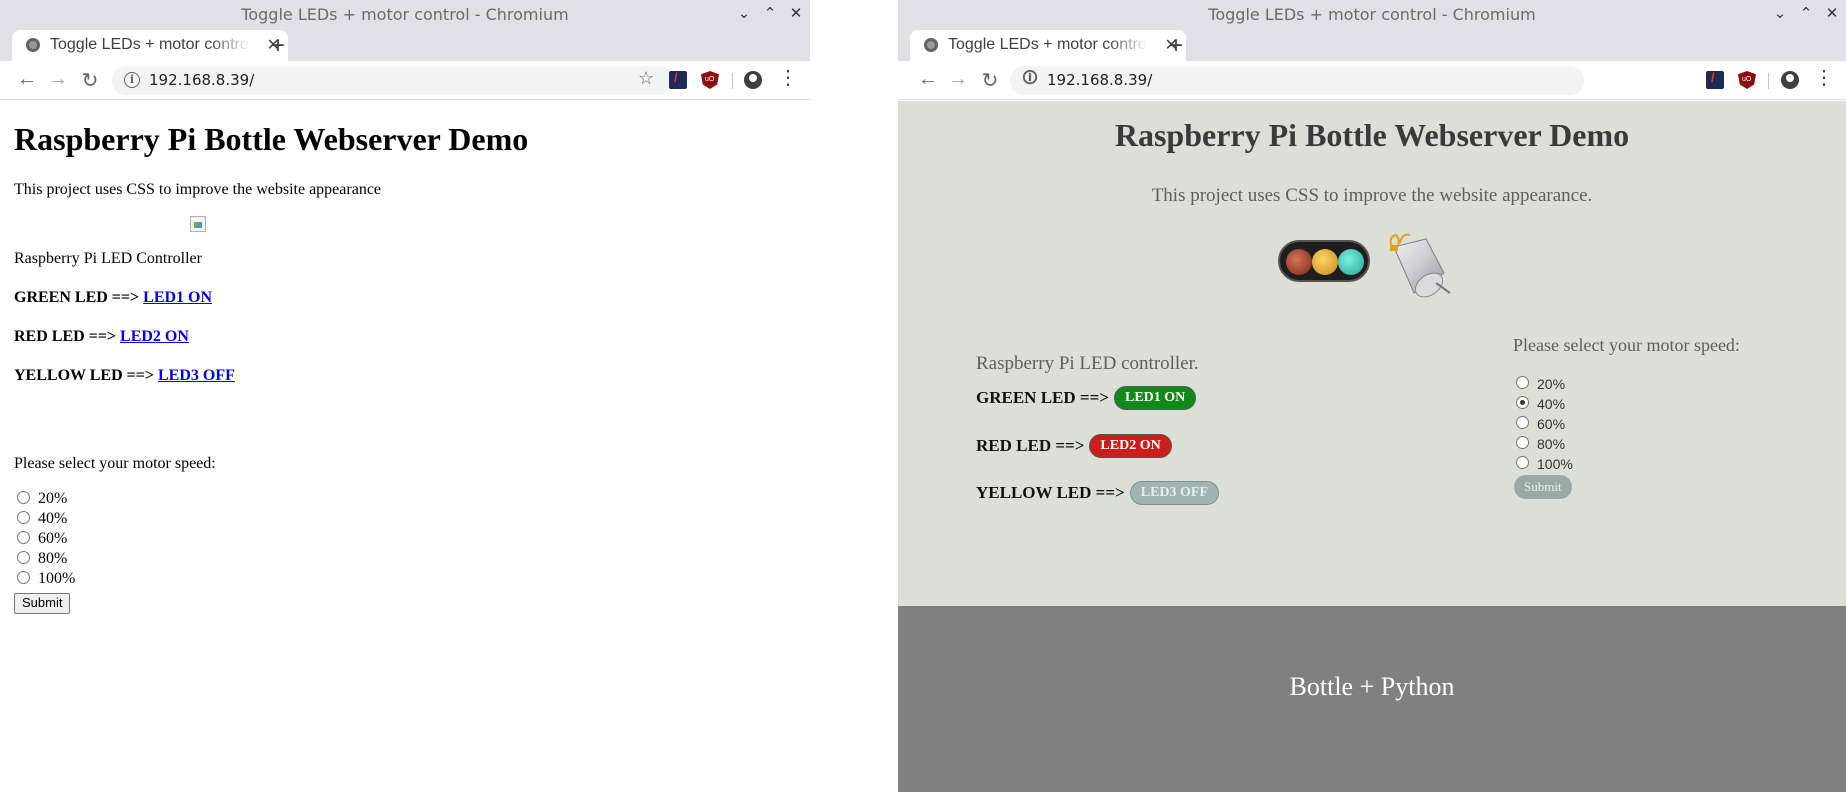 The width and height of the screenshot is (1846, 799). I want to click on speed-radio-group: 20% 40% 60% 80% 100%, so click(46, 539).